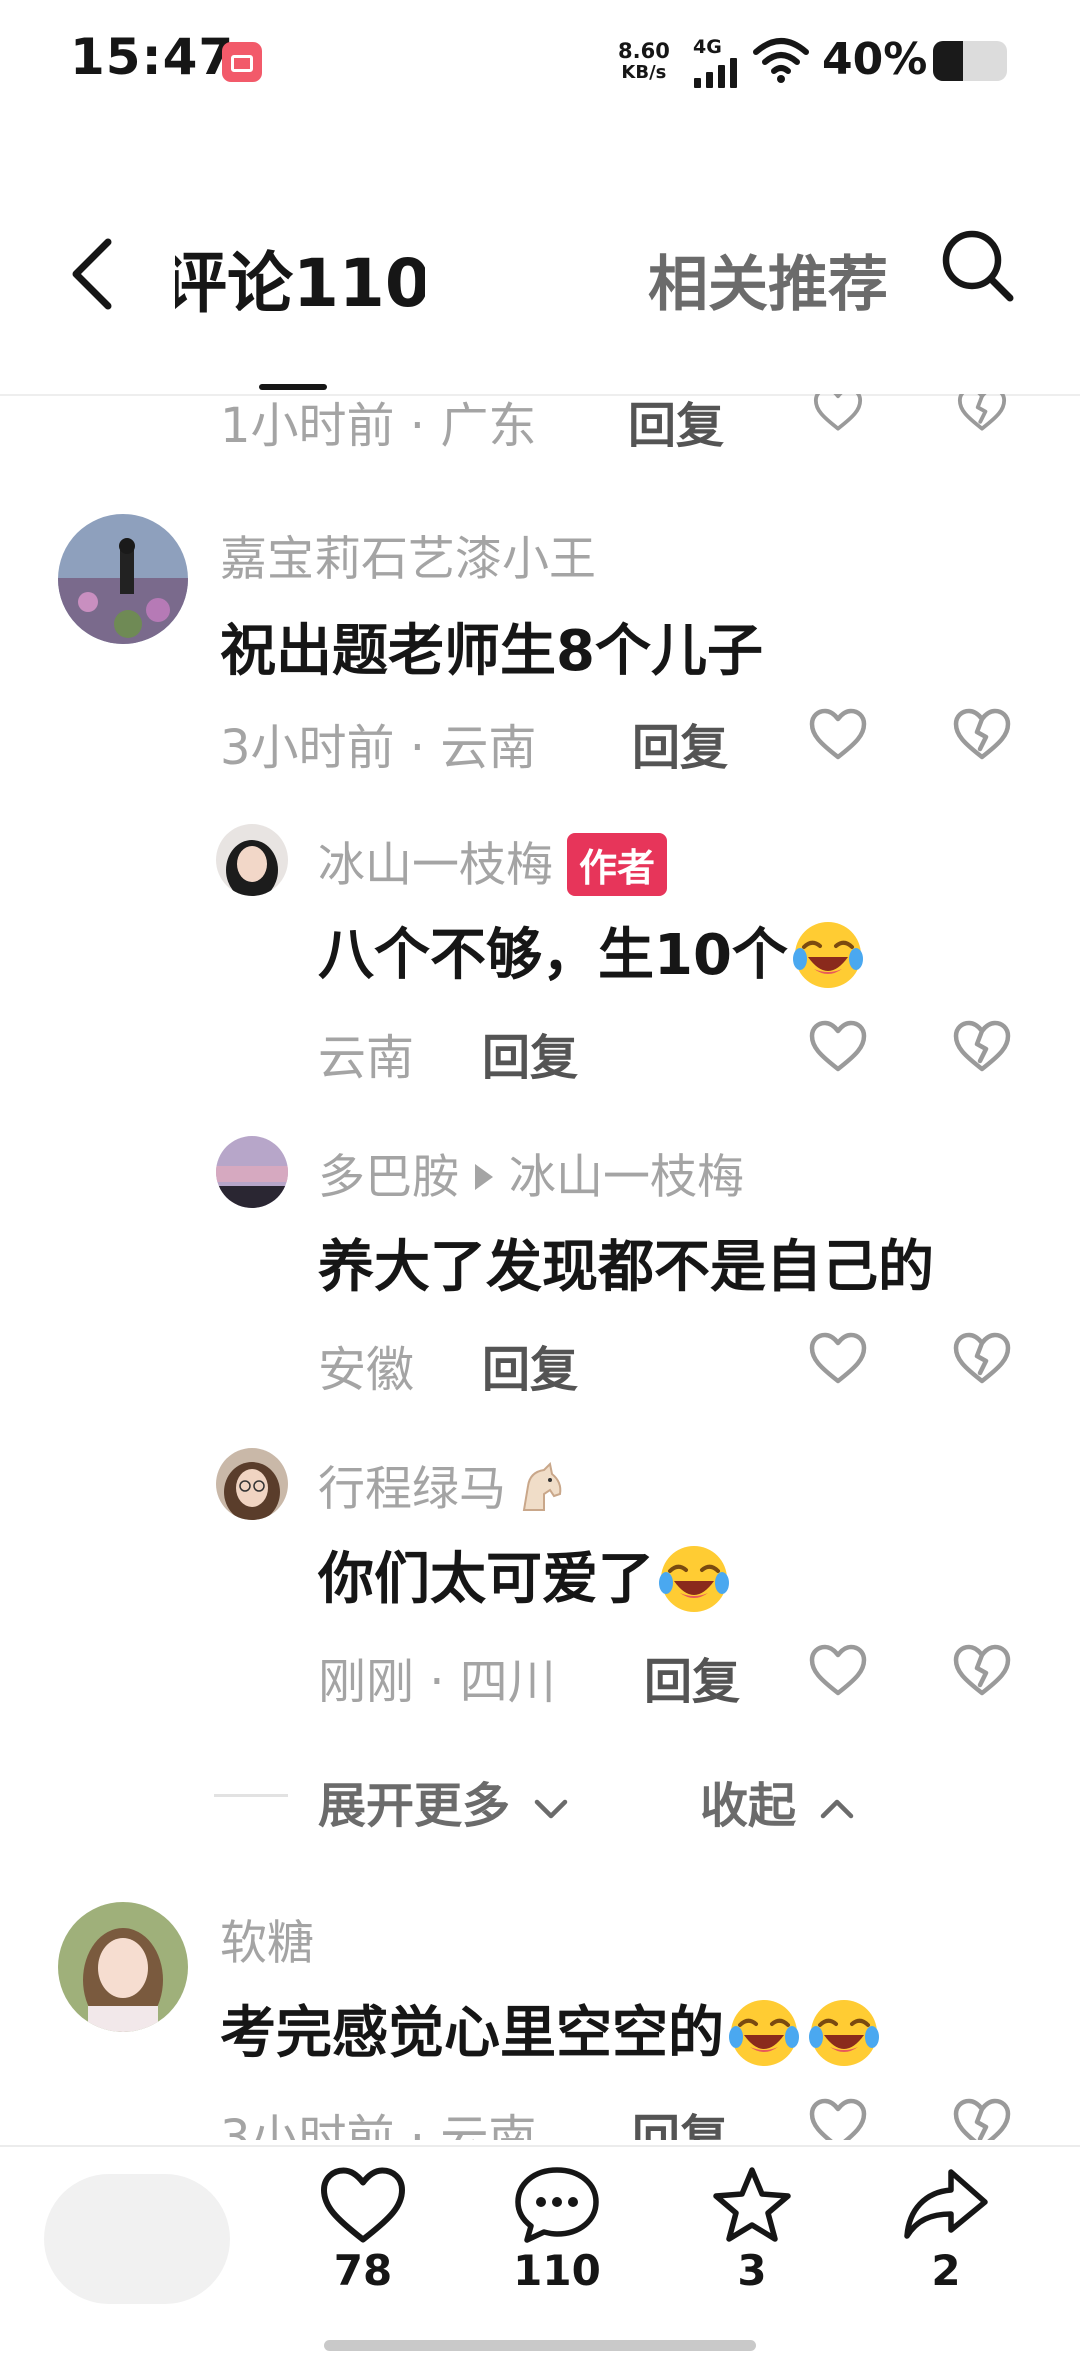 The image size is (1080, 2376). What do you see at coordinates (970, 61) in the screenshot?
I see `battery-icon` at bounding box center [970, 61].